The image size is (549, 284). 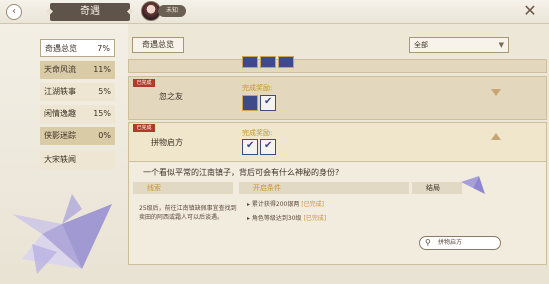 What do you see at coordinates (102, 69) in the screenshot?
I see `sidebar-item-value: 11%` at bounding box center [102, 69].